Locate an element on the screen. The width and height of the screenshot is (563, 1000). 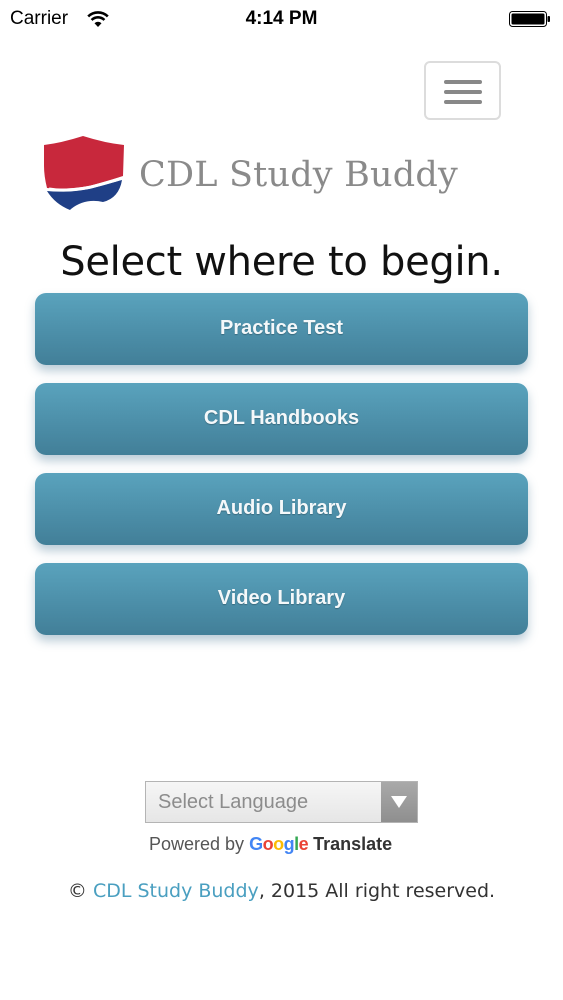
dropdown-arrow is located at coordinates (399, 802).